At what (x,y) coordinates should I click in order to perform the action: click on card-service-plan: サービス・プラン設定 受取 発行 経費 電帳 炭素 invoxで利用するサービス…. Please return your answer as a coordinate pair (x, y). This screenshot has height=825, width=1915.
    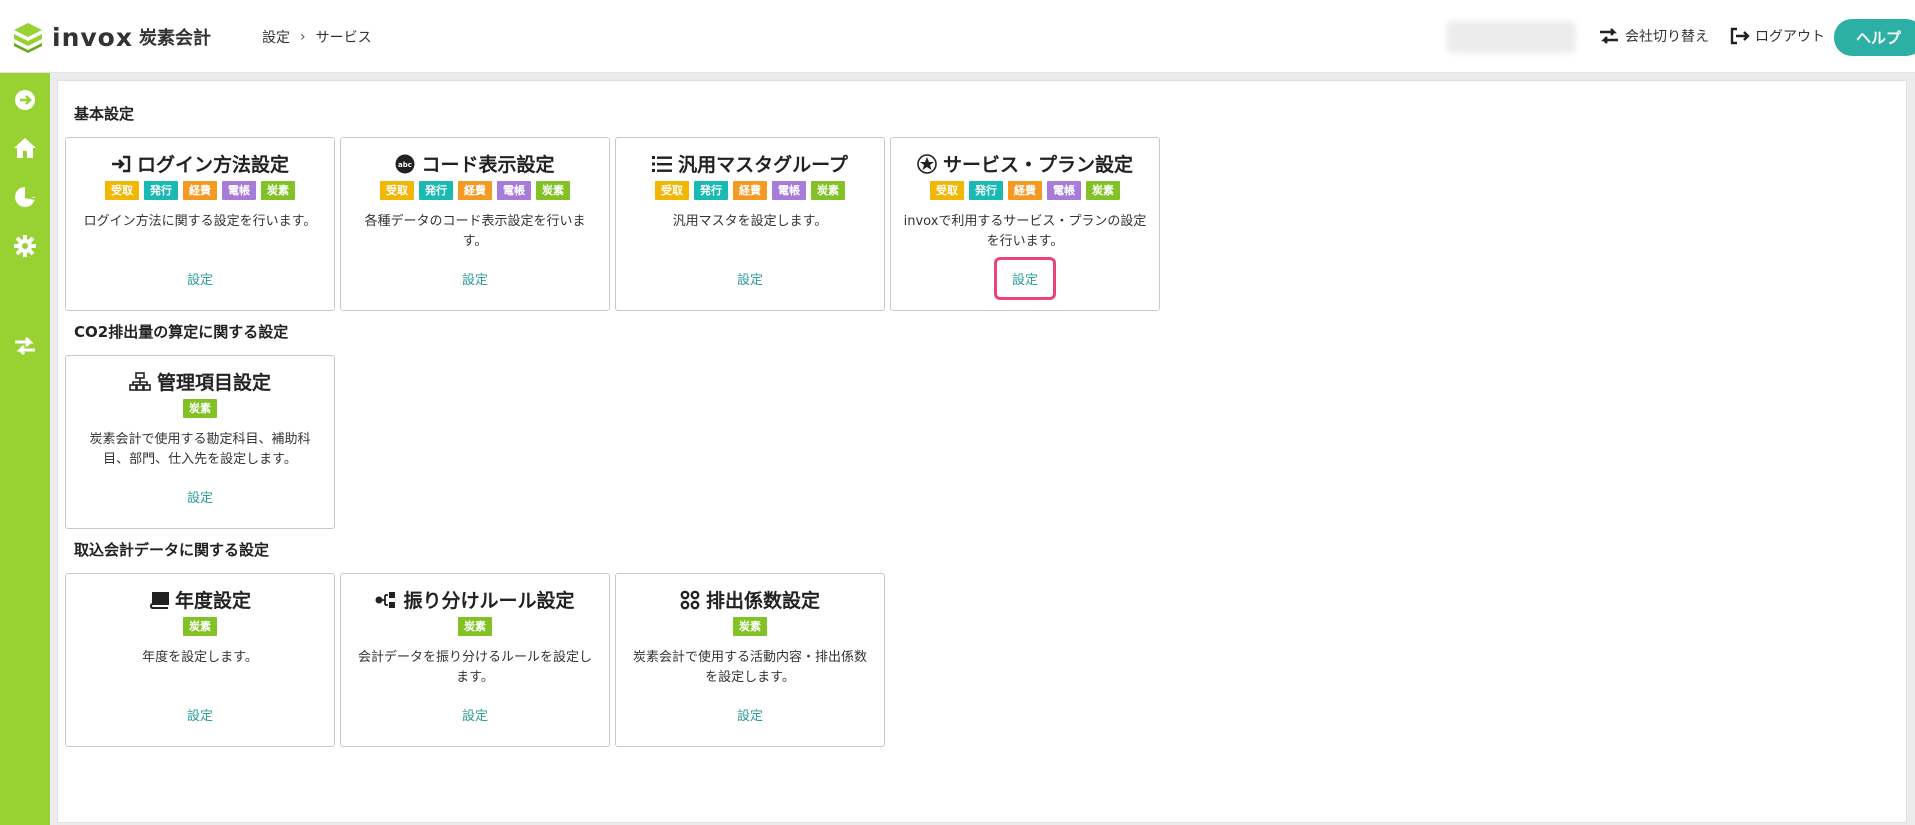
    Looking at the image, I should click on (1025, 224).